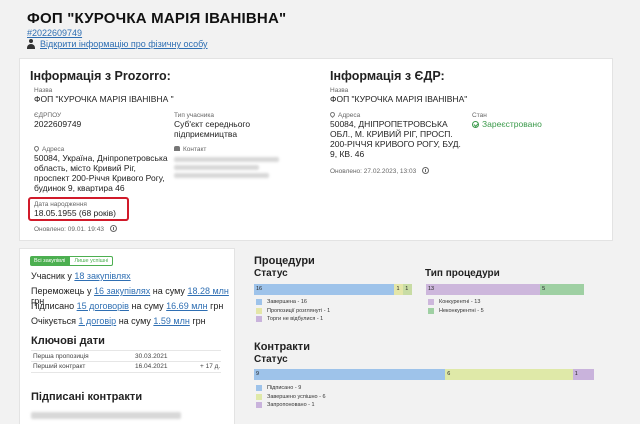 This screenshot has height=424, width=640. What do you see at coordinates (287, 302) in the screenshot?
I see `legend-label: Завершена - 16` at bounding box center [287, 302].